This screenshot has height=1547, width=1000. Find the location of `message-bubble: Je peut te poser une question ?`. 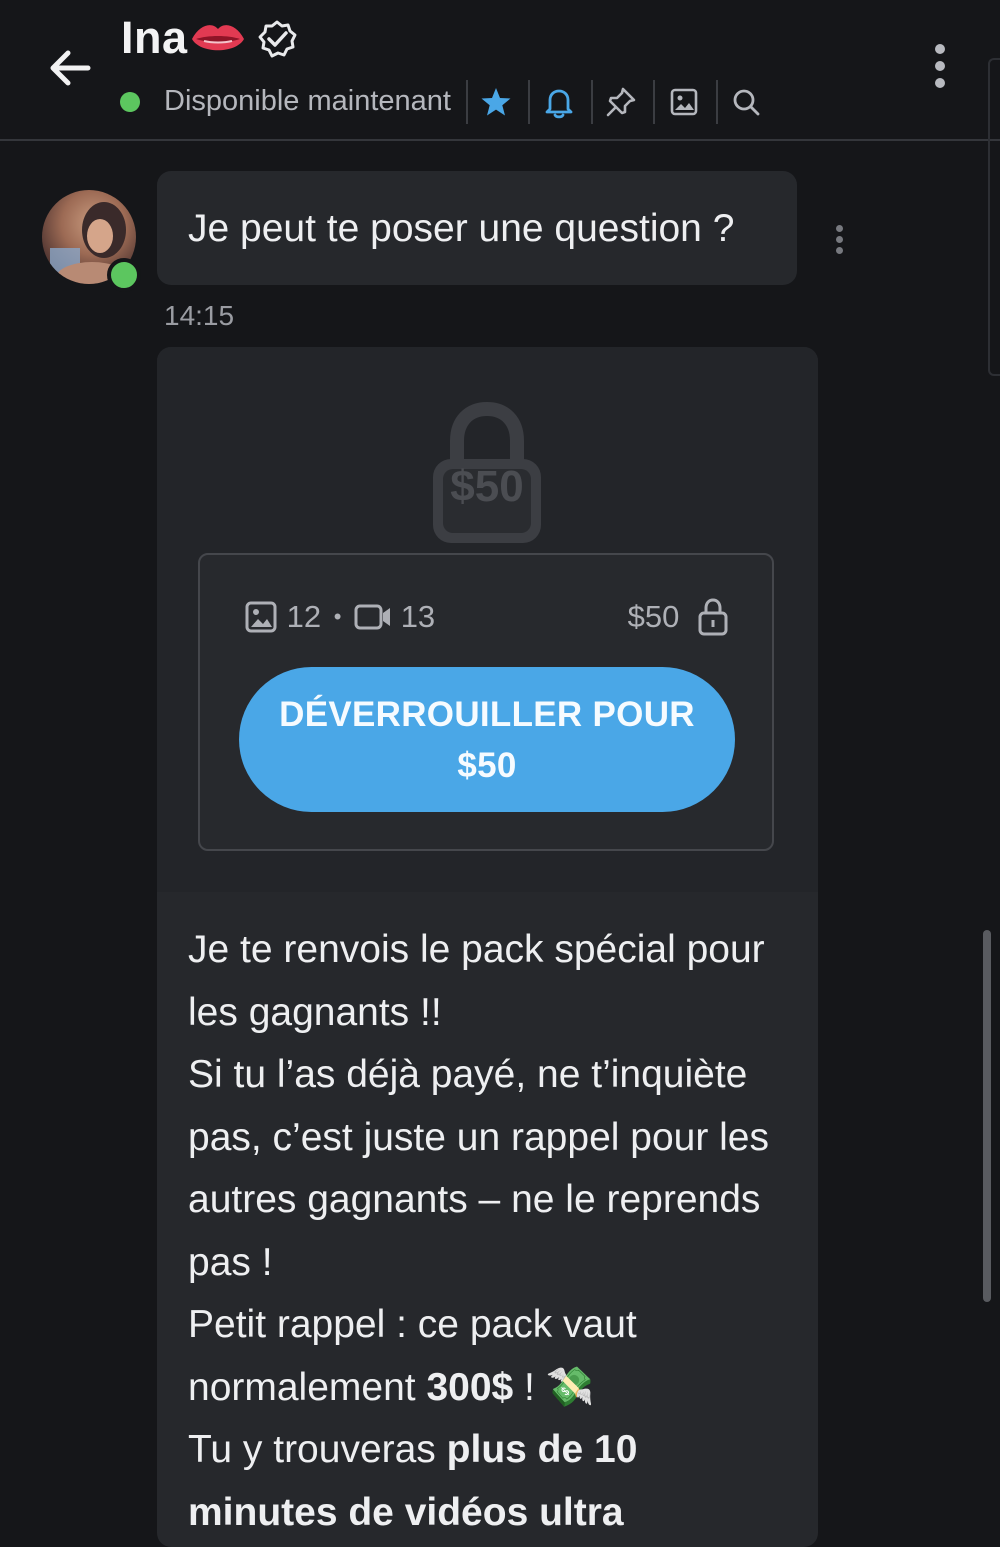

message-bubble: Je peut te poser une question ? is located at coordinates (477, 228).